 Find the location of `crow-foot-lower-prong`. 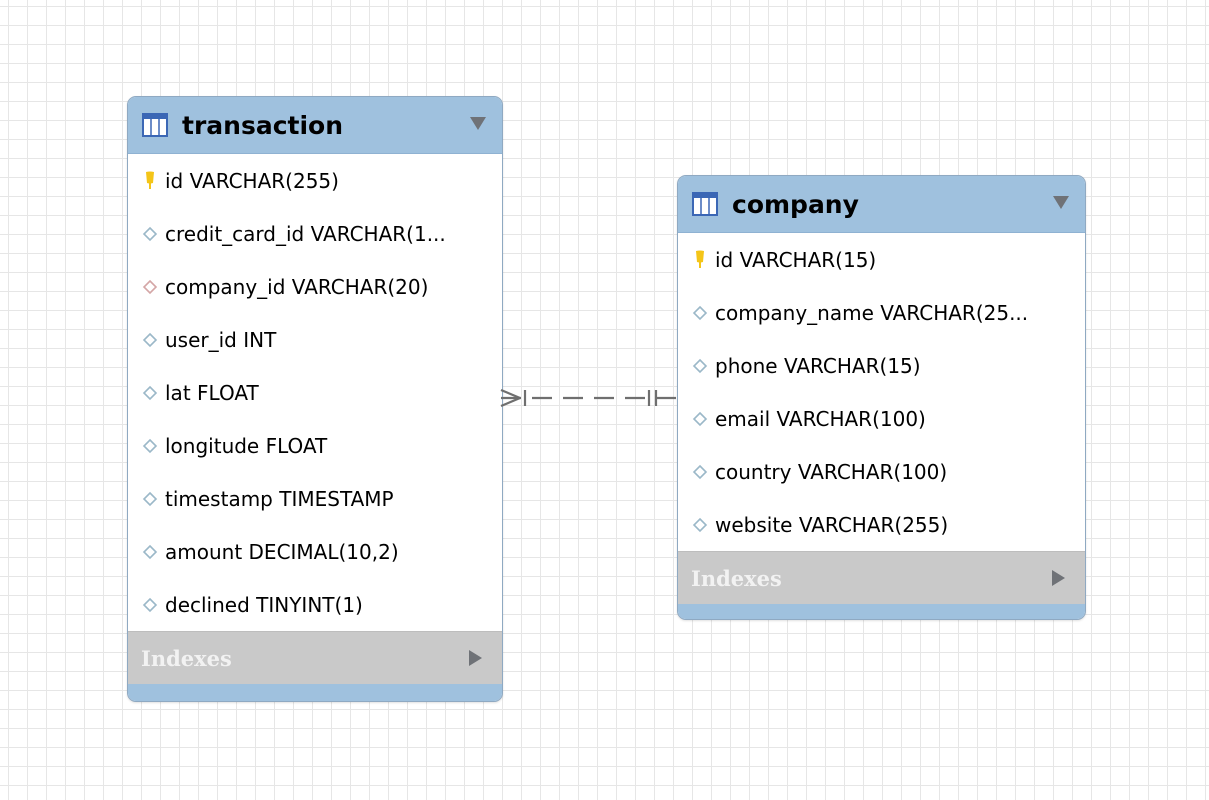

crow-foot-lower-prong is located at coordinates (510, 402).